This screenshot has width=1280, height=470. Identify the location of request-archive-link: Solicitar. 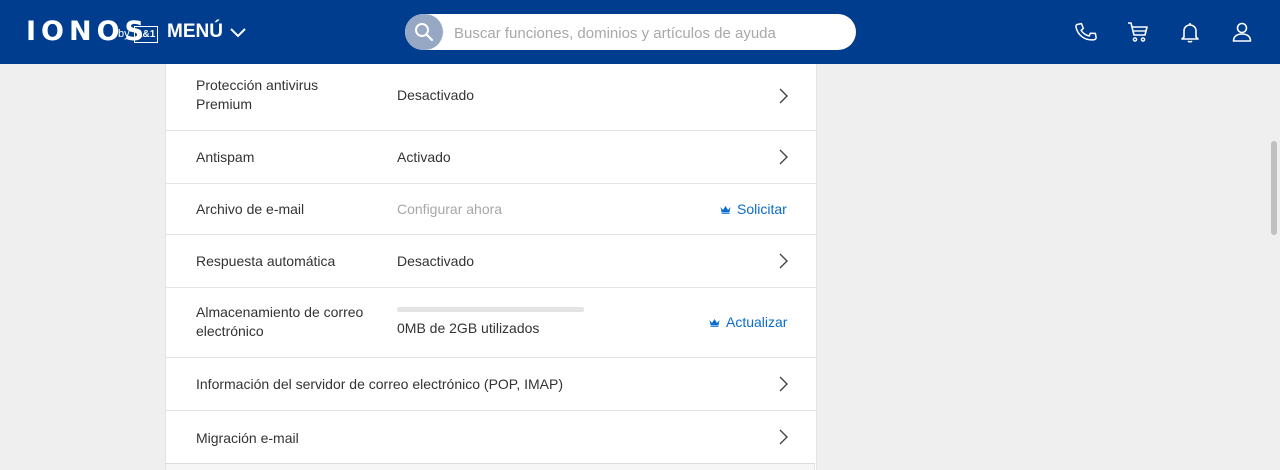
(753, 209).